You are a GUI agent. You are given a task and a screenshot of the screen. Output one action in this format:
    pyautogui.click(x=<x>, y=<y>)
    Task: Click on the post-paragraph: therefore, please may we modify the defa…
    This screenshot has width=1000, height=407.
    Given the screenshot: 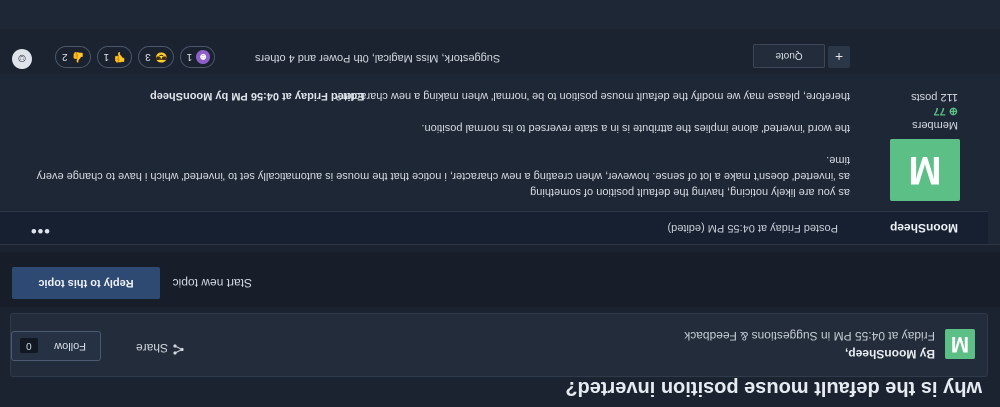 What is the action you would take?
    pyautogui.click(x=592, y=96)
    